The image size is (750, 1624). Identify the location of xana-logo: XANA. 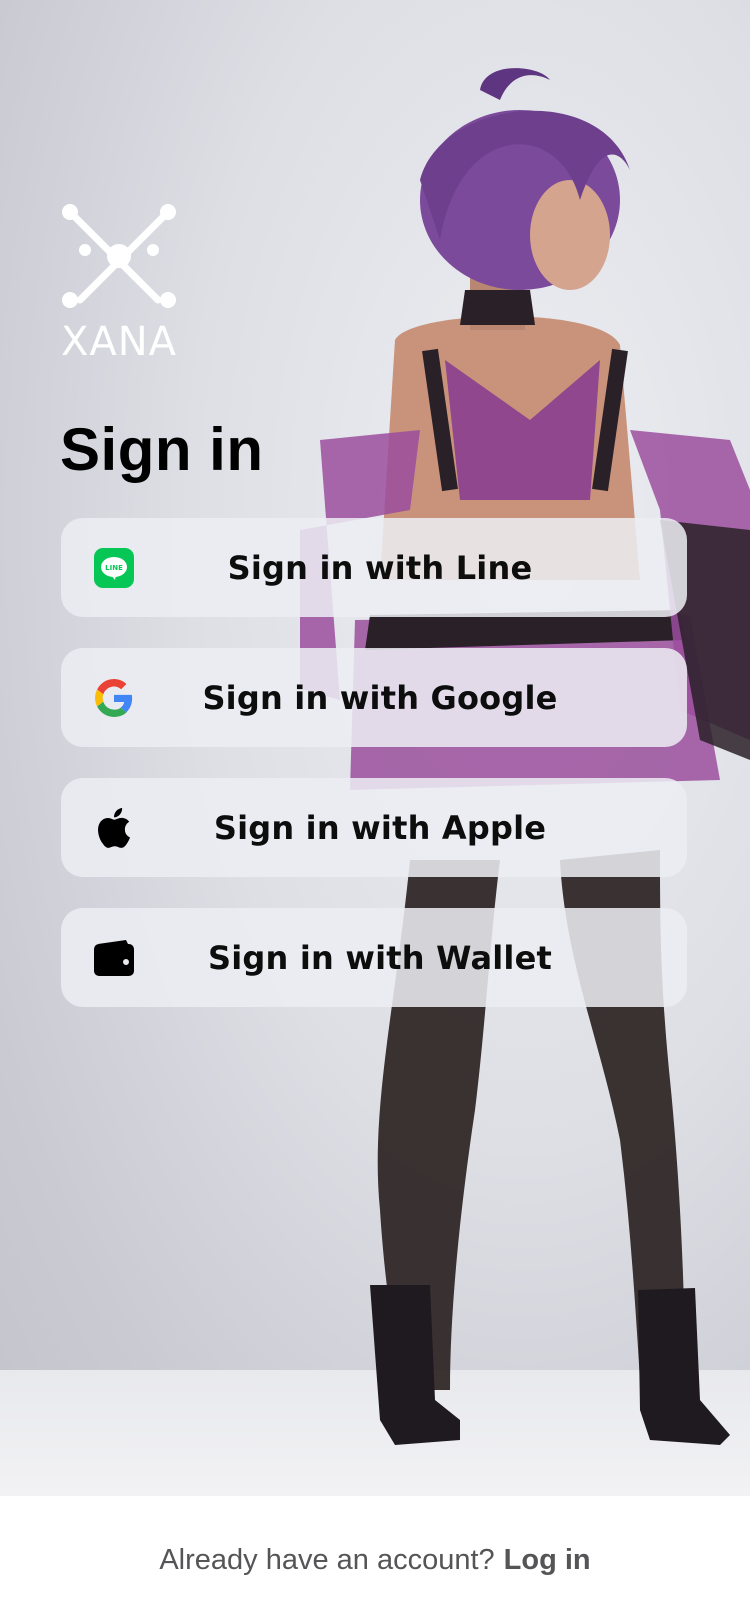
(119, 282).